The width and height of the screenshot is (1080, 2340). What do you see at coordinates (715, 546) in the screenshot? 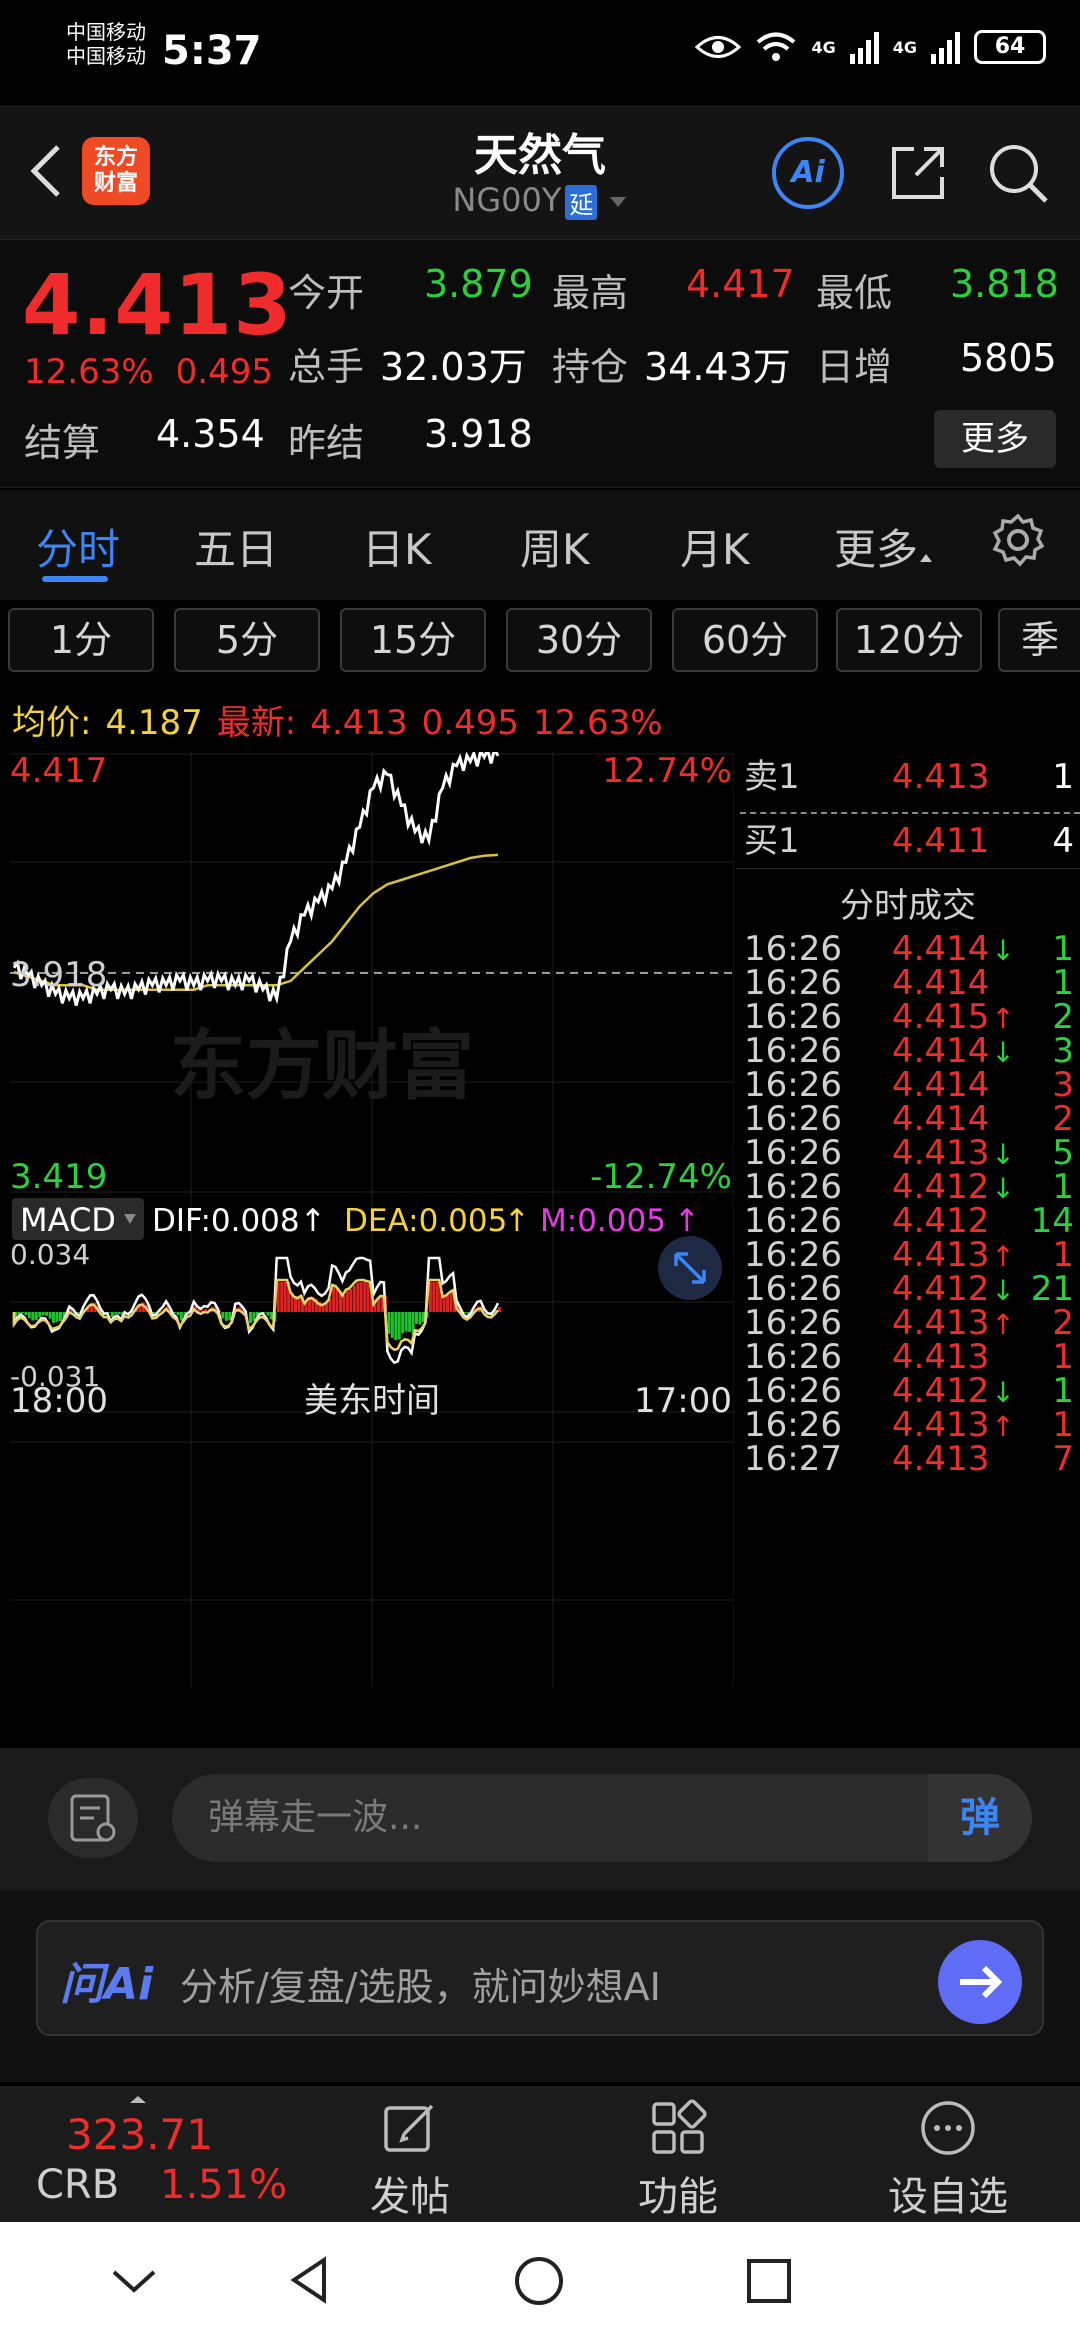
I see `tab-monthly-k: 月K` at bounding box center [715, 546].